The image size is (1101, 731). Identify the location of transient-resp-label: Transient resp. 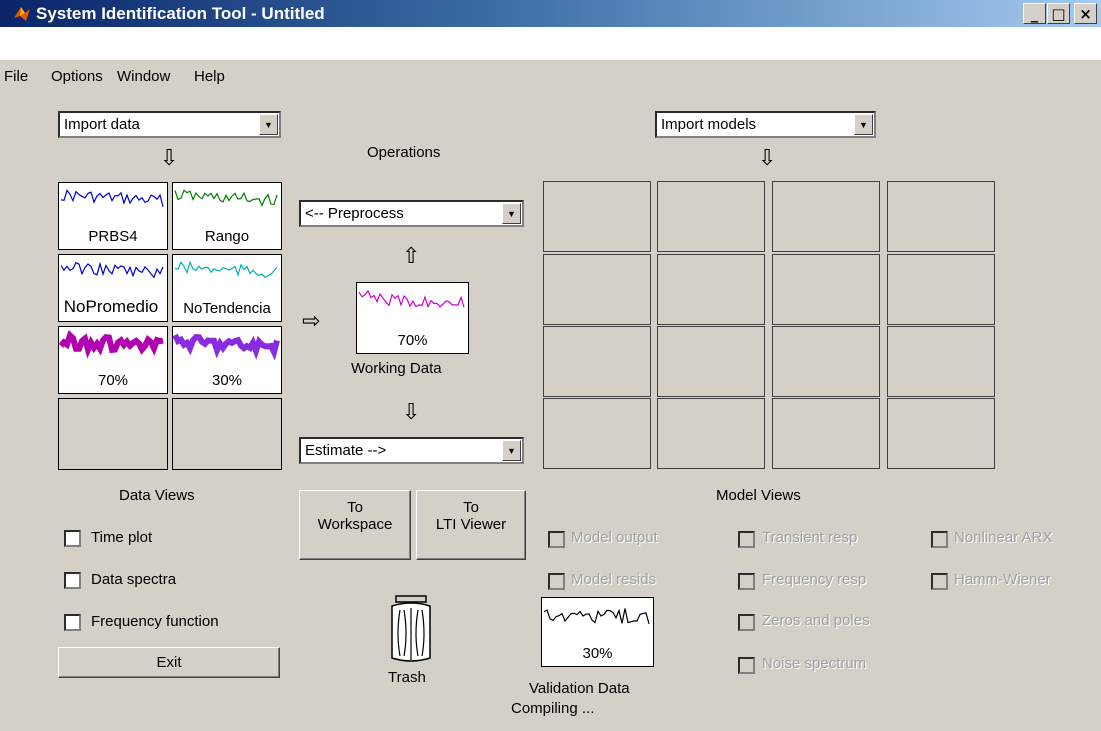
(810, 537).